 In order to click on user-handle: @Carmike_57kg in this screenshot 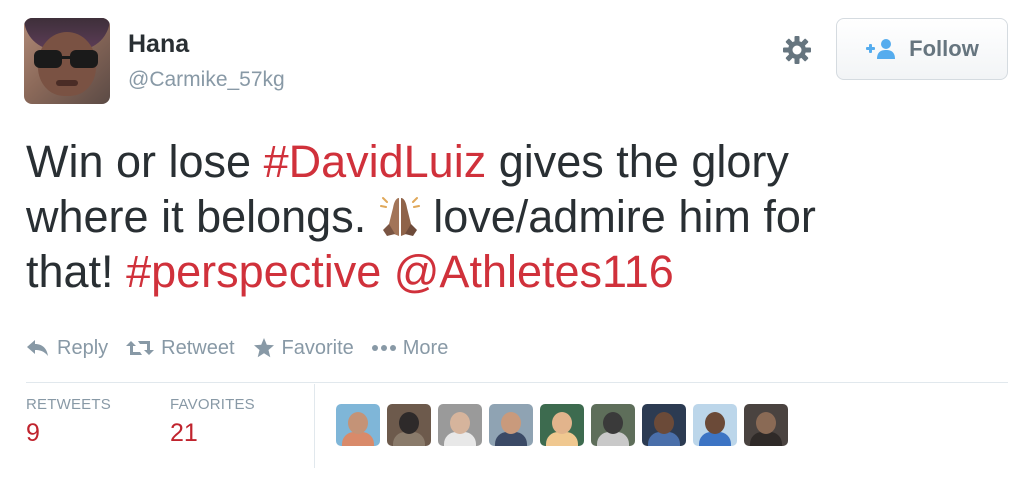, I will do `click(206, 80)`.